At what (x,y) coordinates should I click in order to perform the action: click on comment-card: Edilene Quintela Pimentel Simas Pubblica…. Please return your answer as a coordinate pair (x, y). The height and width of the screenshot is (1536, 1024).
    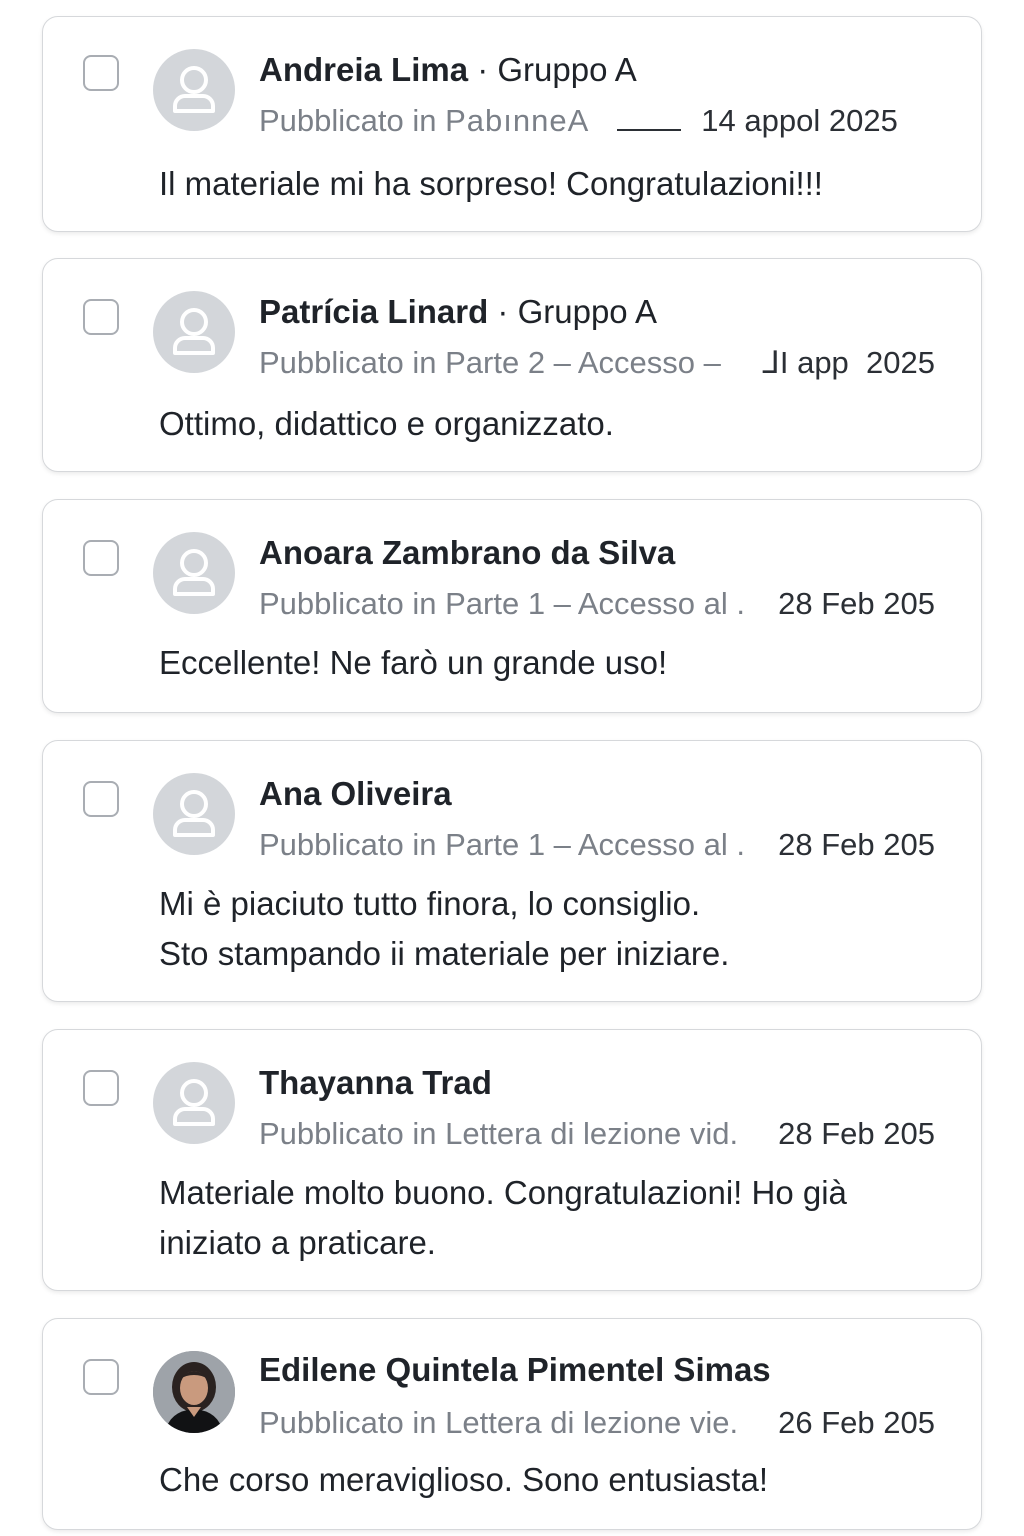
    Looking at the image, I should click on (512, 1424).